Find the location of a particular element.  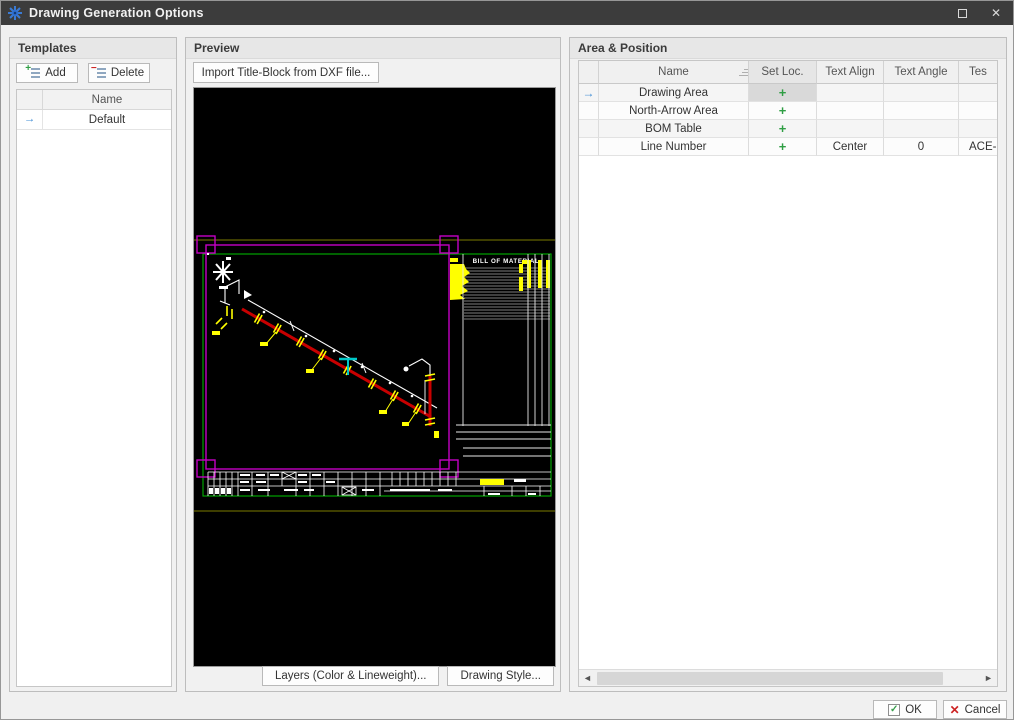

template-row-default: → Default is located at coordinates (94, 120).